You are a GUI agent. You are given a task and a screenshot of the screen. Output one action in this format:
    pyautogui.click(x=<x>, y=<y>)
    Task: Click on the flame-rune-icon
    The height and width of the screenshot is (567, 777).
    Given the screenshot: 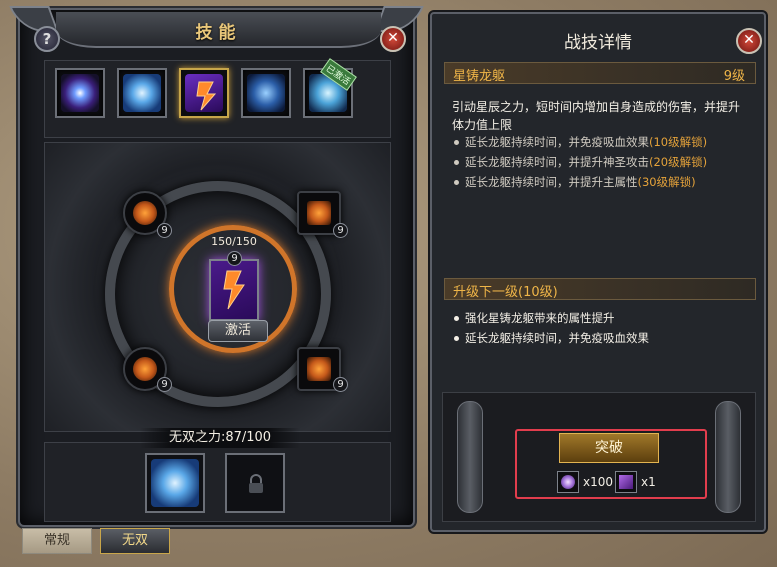 What is the action you would take?
    pyautogui.click(x=319, y=213)
    